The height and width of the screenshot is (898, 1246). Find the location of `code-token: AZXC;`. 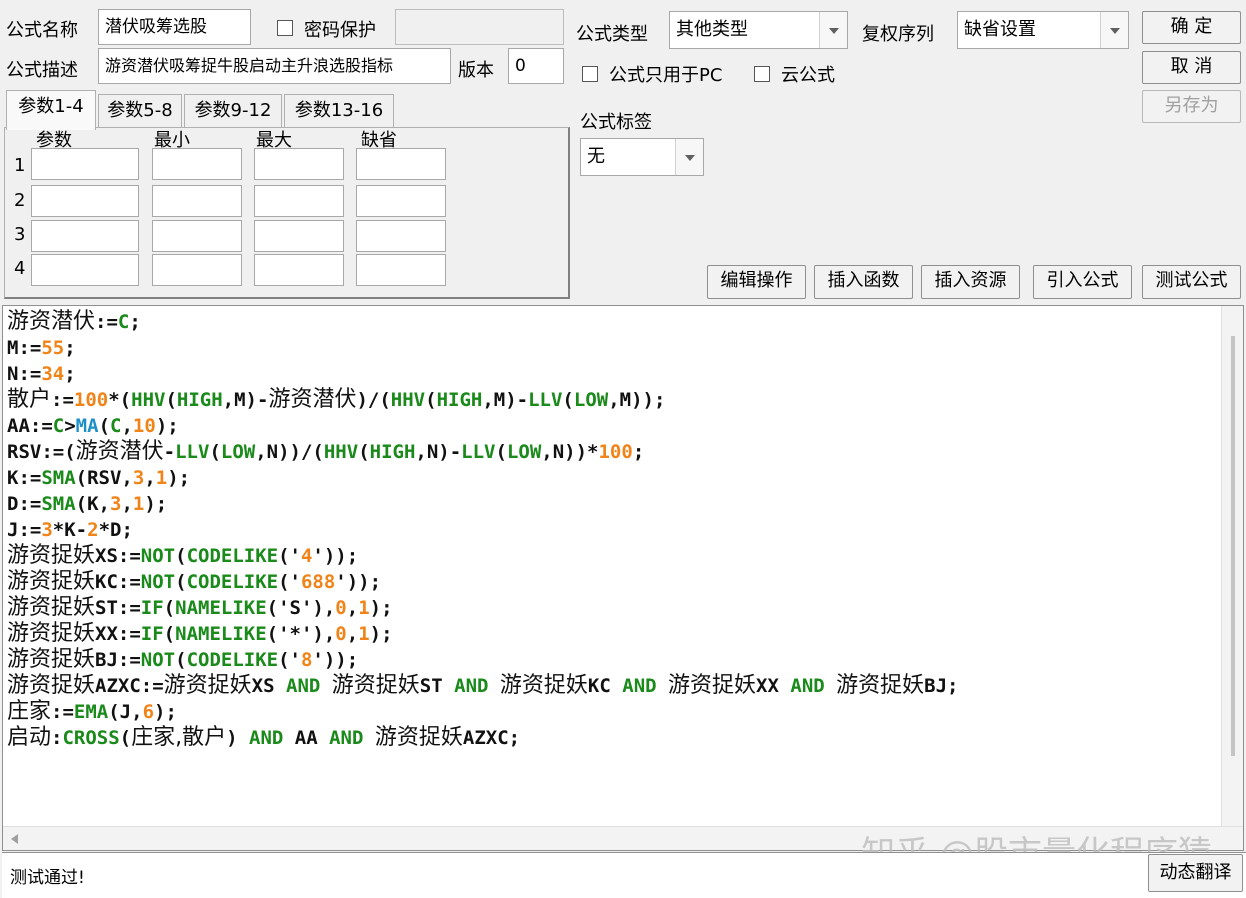

code-token: AZXC; is located at coordinates (491, 738).